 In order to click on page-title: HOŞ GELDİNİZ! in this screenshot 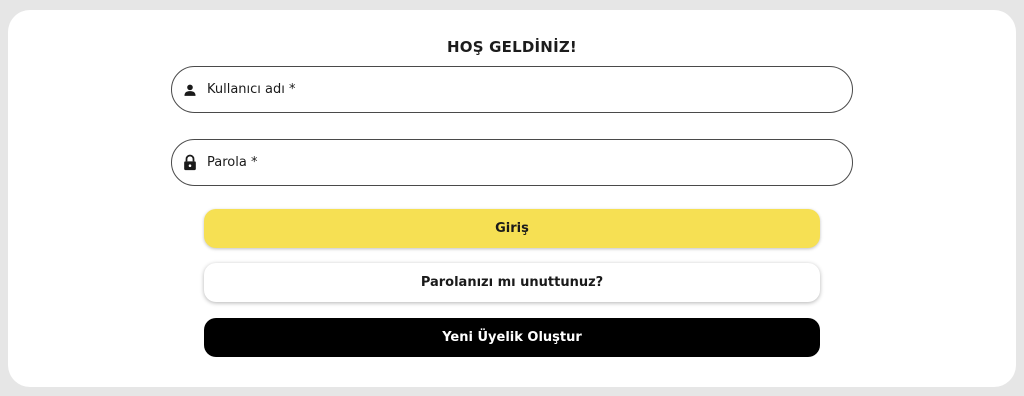, I will do `click(512, 47)`.